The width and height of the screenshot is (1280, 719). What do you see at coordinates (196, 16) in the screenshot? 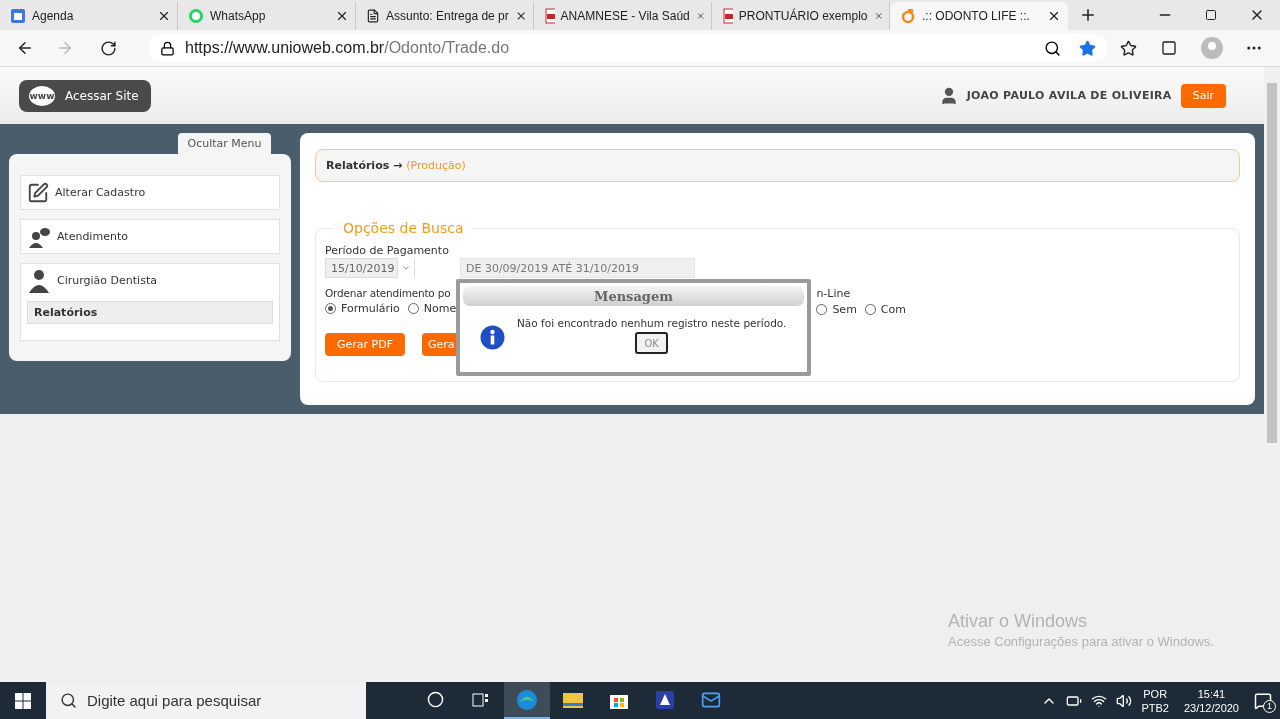
I see `chat-bubble-icon` at bounding box center [196, 16].